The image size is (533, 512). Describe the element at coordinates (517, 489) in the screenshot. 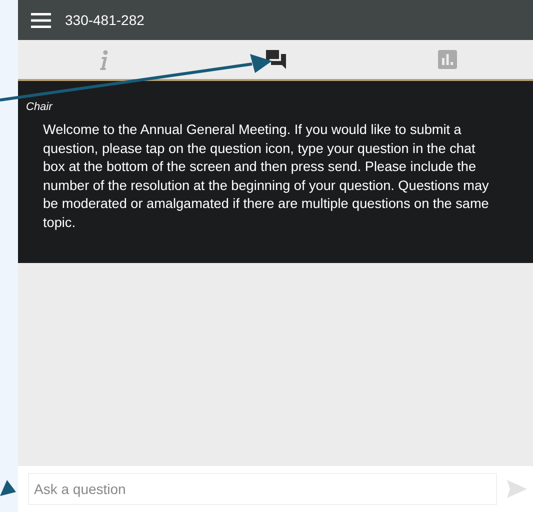

I see `send-button` at that location.